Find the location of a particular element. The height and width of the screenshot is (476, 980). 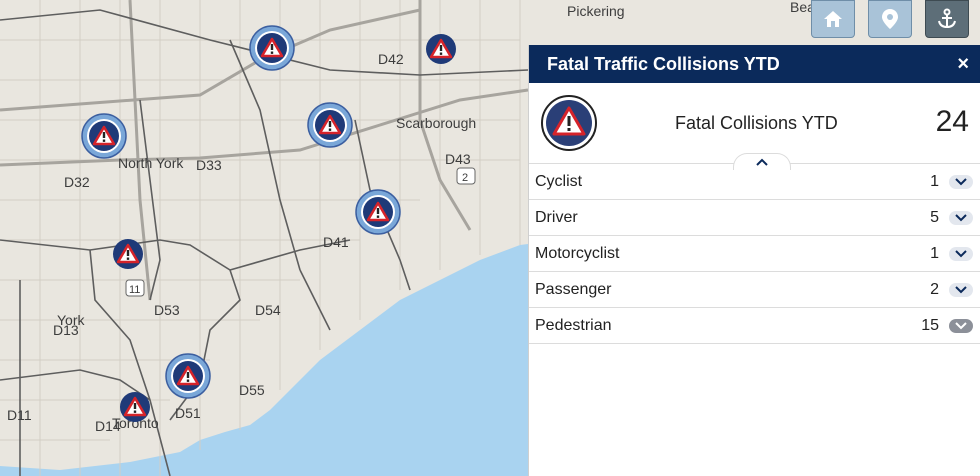

anchor-button is located at coordinates (947, 19).